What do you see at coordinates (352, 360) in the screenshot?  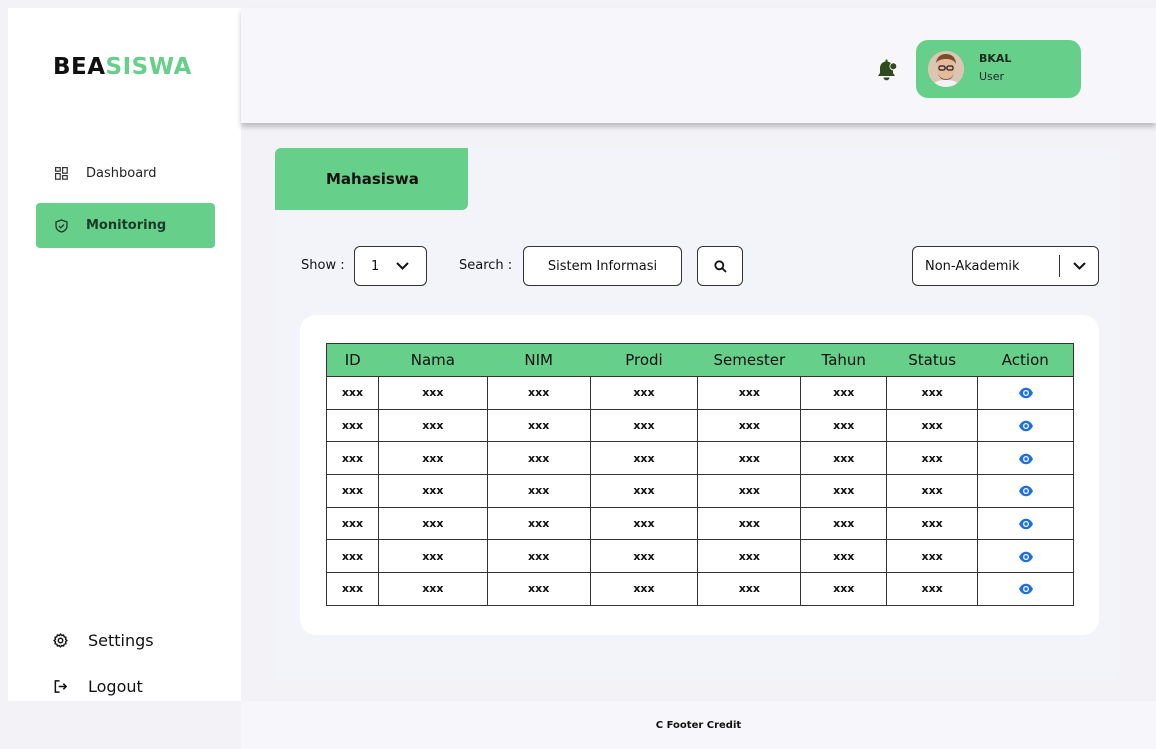 I see `column-header-id: ID` at bounding box center [352, 360].